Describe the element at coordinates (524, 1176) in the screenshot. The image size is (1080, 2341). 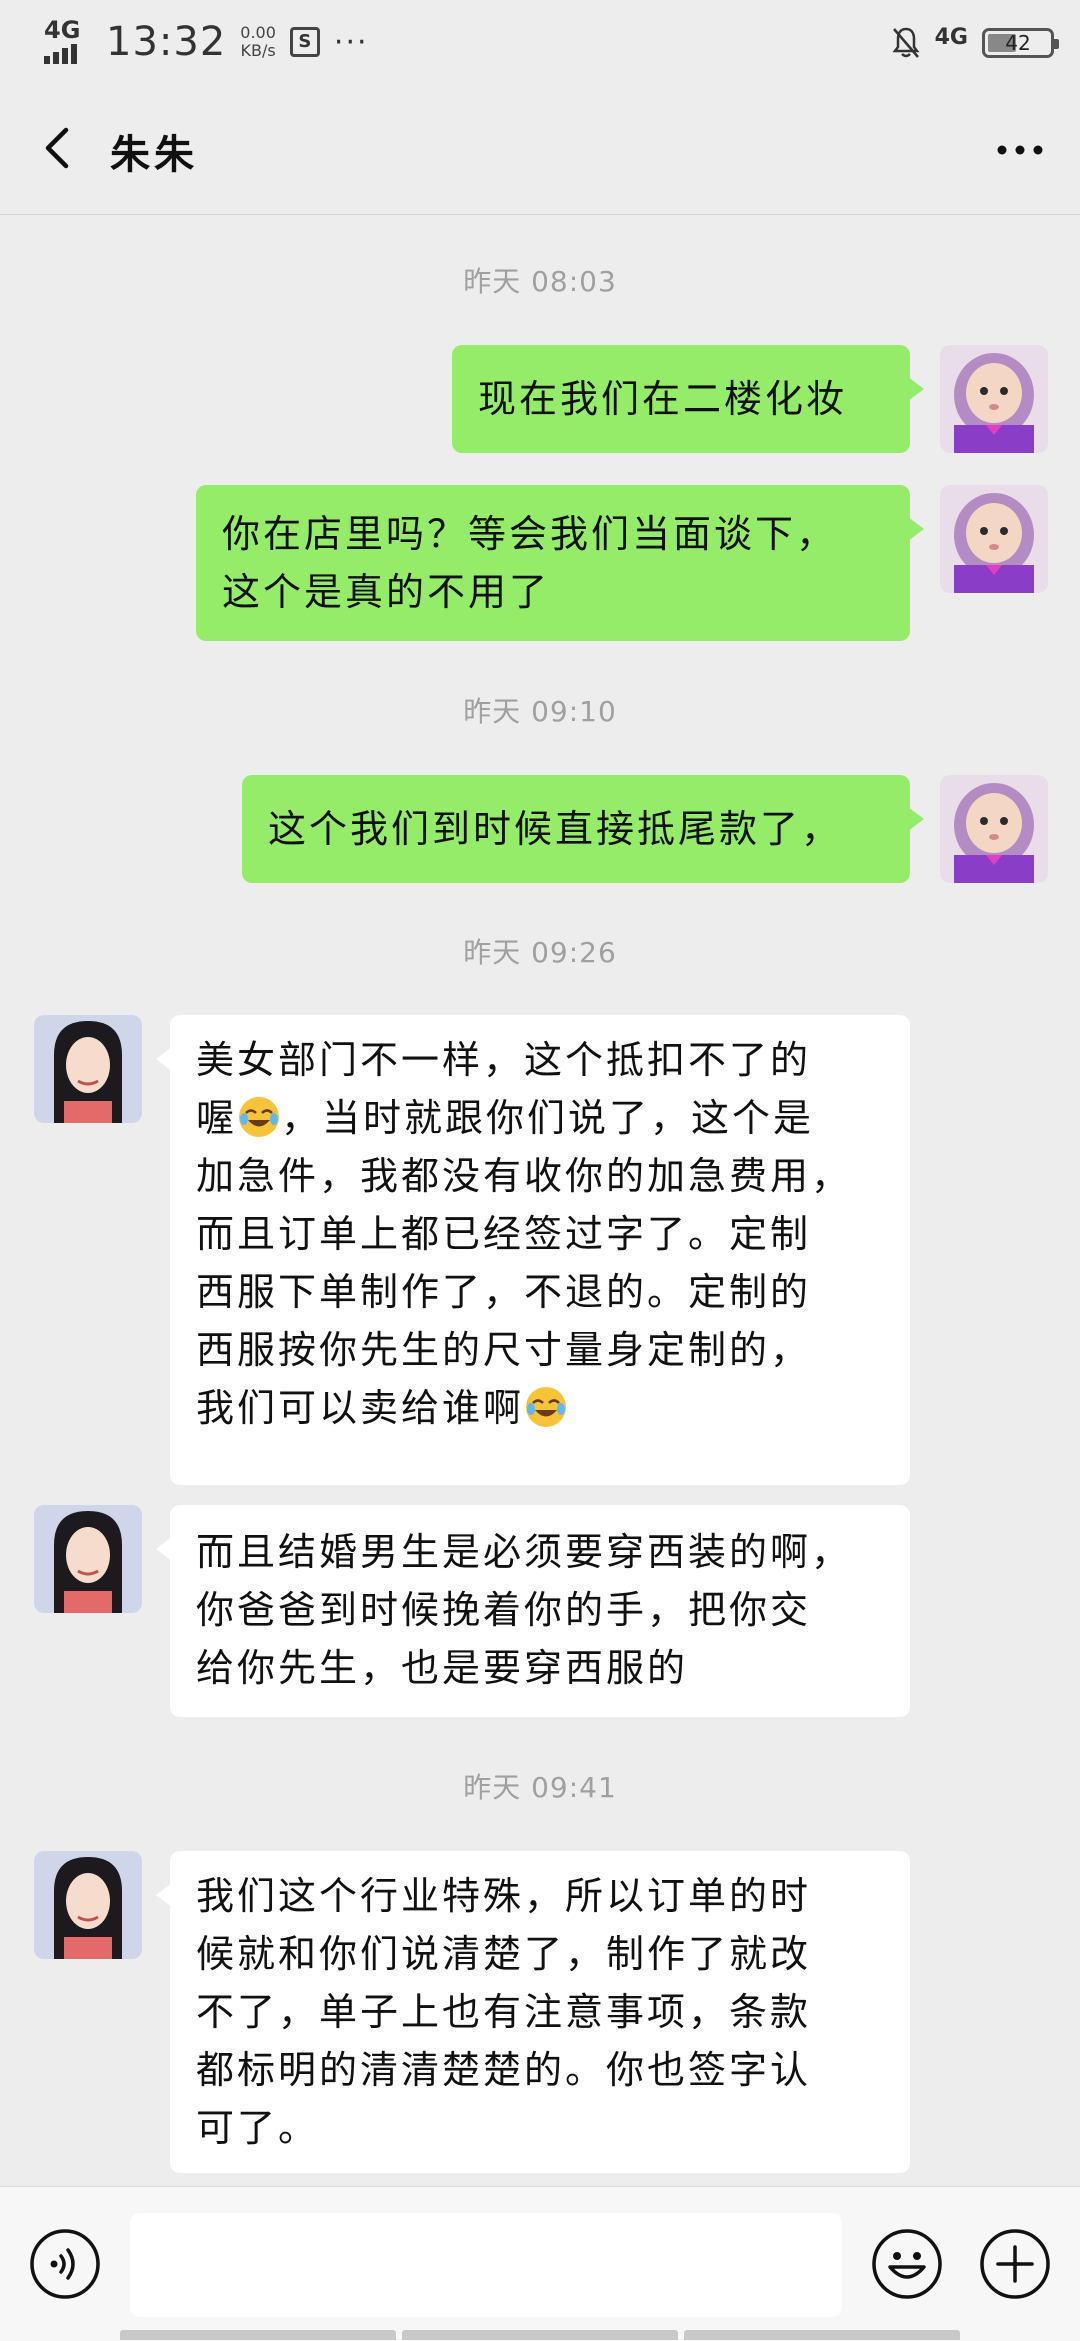
I see `message-text: 加急件，我都没有收你的加急费用，` at that location.